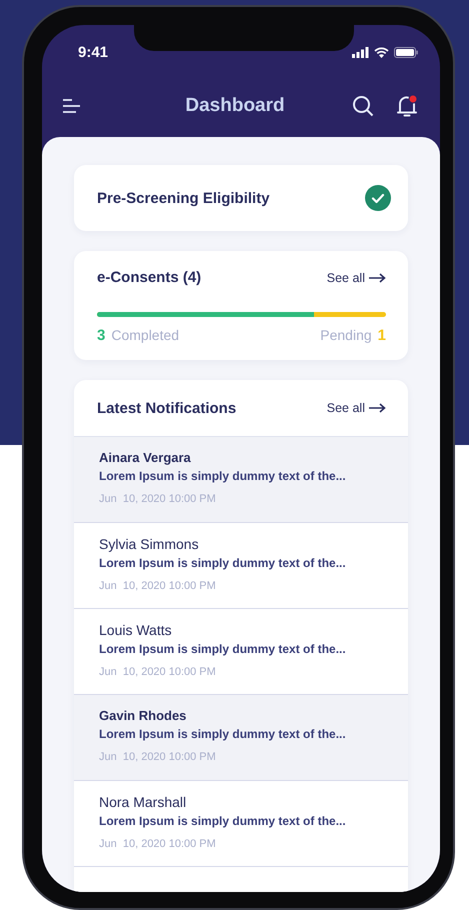 The width and height of the screenshot is (469, 910). I want to click on screen-title: Dashboard, so click(235, 106).